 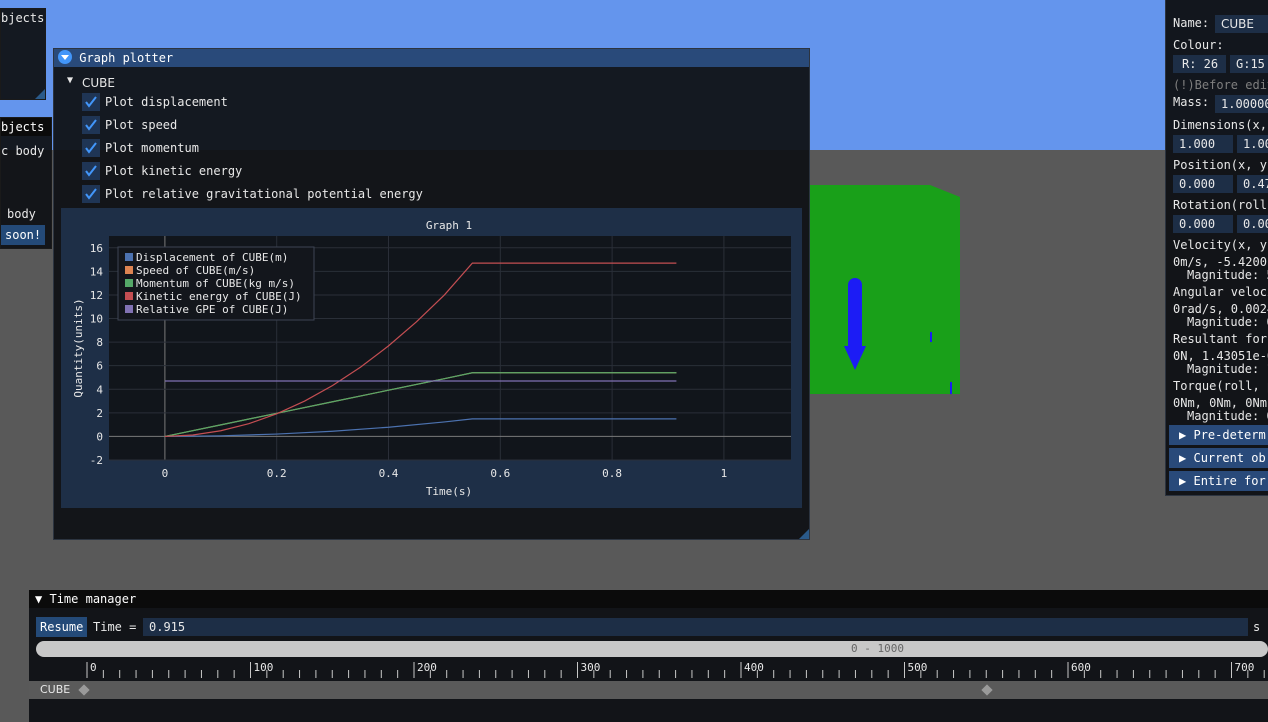 I want to click on velocity-value: 0m/s, -5.42001, so click(x=1220, y=262).